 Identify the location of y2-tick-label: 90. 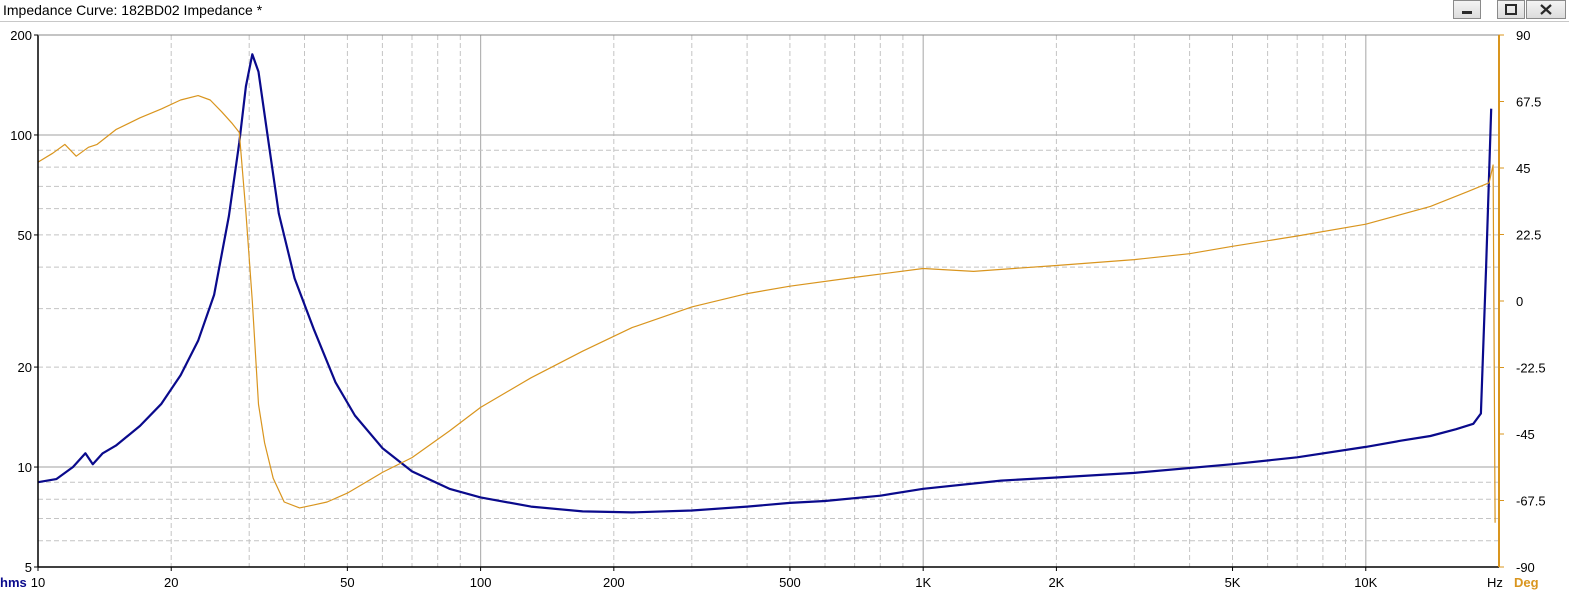
(1523, 35).